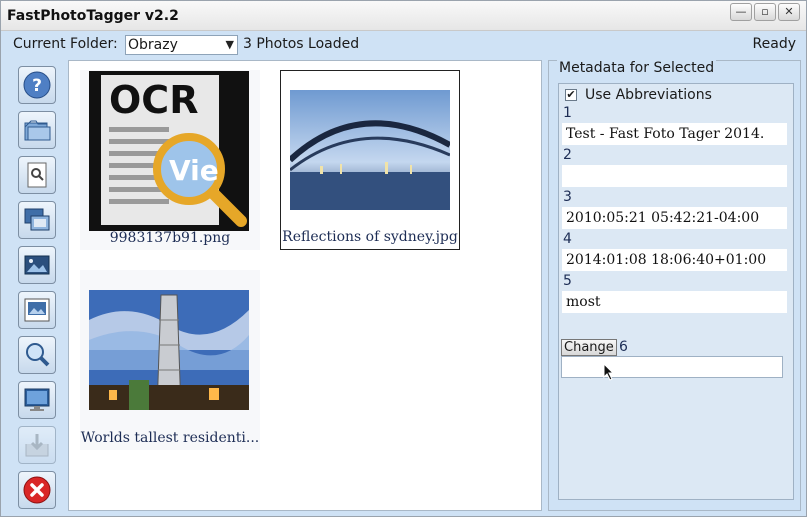 The image size is (807, 517). I want to click on help-button: ?, so click(37, 85).